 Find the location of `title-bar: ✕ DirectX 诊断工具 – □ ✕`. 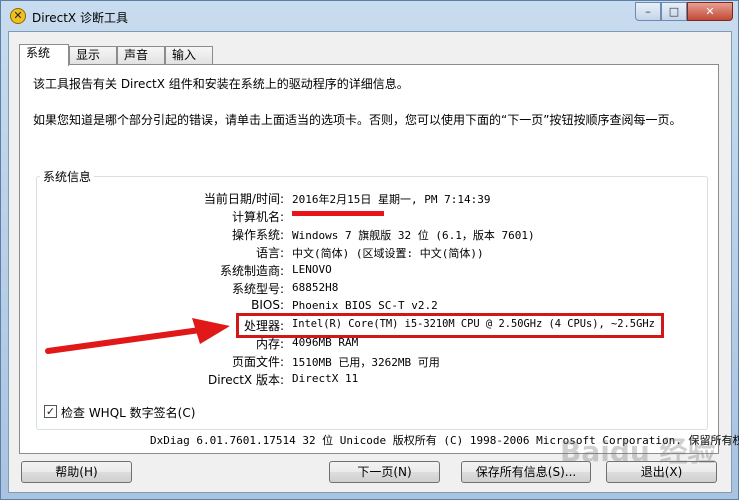

title-bar: ✕ DirectX 诊断工具 – □ ✕ is located at coordinates (369, 16).